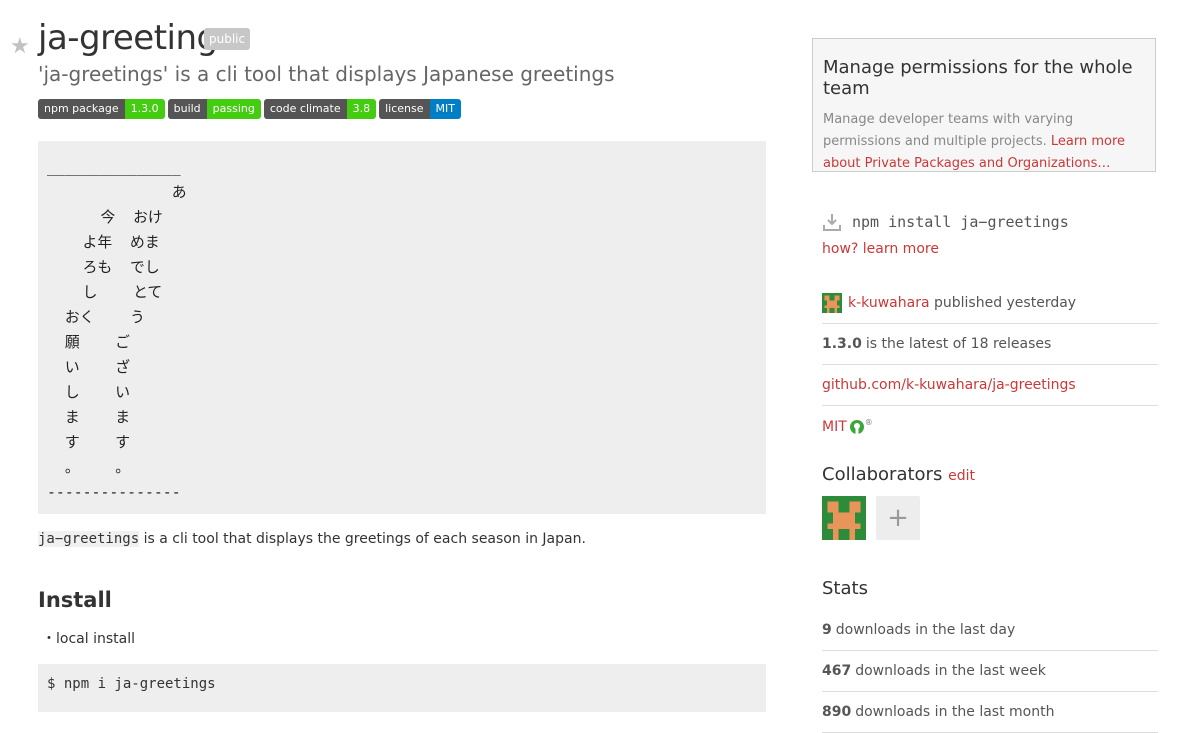 This screenshot has height=733, width=1188. I want to click on install-command-text: npm install ja−greetings, so click(960, 222).